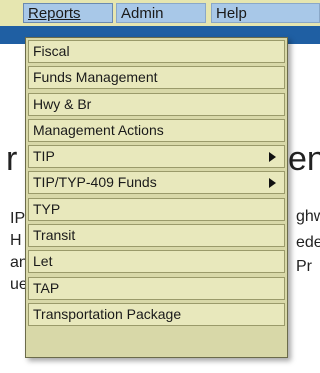  I want to click on menu-item-label: Transit, so click(54, 235).